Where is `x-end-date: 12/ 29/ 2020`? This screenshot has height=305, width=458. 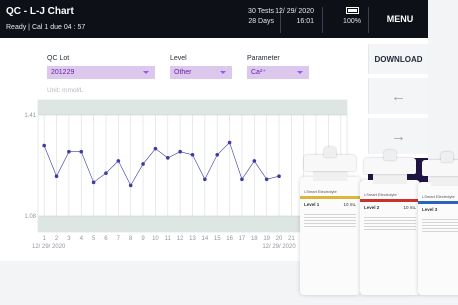
x-end-date: 12/ 29/ 2020 is located at coordinates (279, 247).